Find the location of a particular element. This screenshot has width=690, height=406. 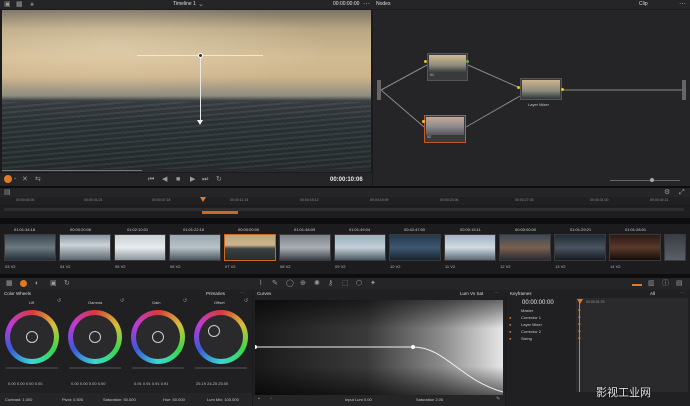

lum-mix-value: Lum Mix: 100.000 is located at coordinates (223, 400).